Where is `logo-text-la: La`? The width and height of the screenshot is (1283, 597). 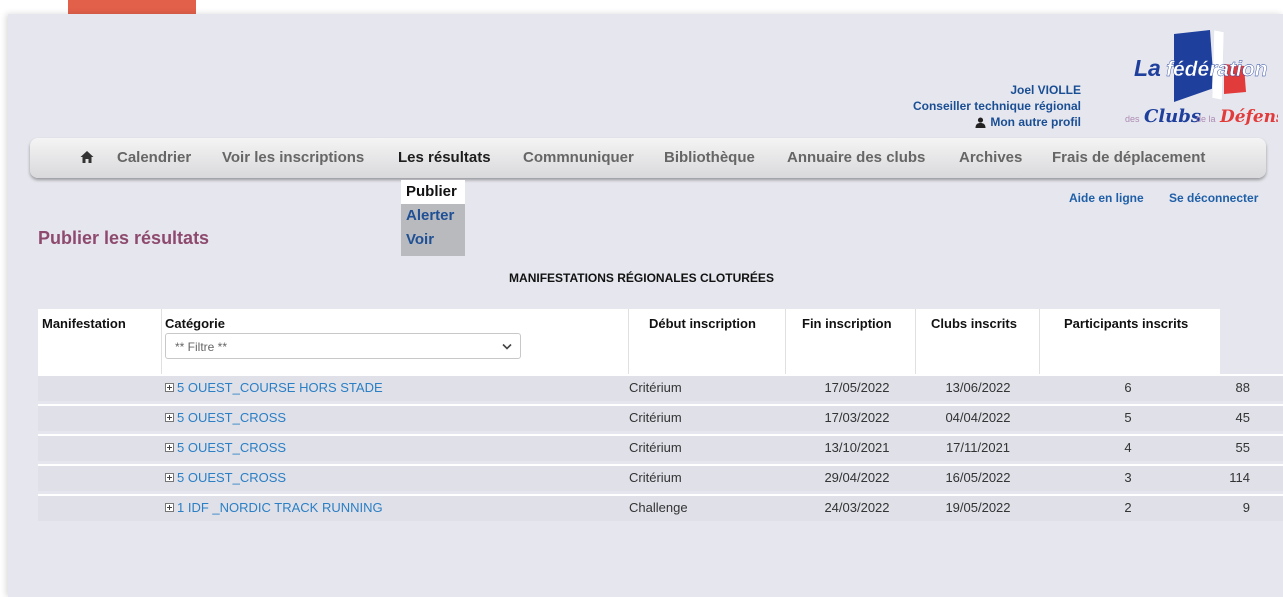 logo-text-la: La is located at coordinates (1147, 68).